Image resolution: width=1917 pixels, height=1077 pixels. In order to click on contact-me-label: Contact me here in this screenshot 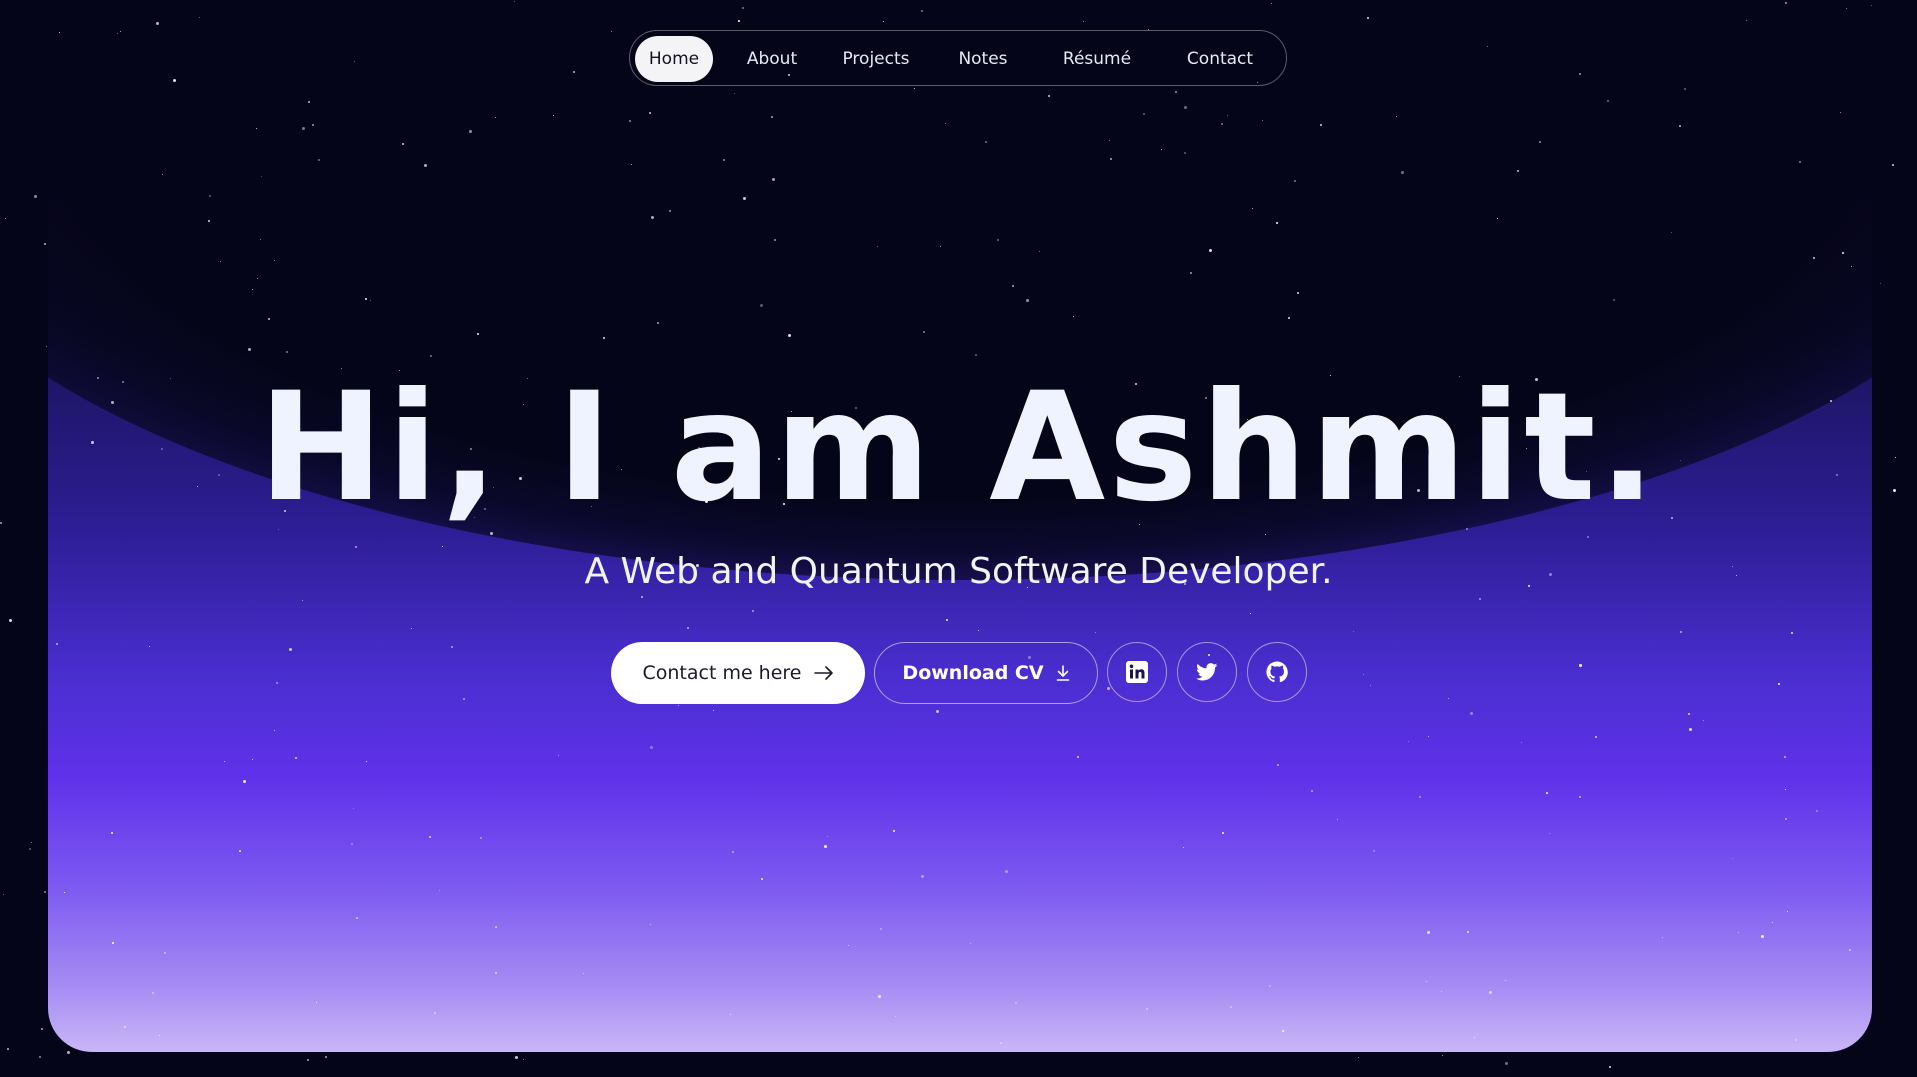, I will do `click(722, 673)`.